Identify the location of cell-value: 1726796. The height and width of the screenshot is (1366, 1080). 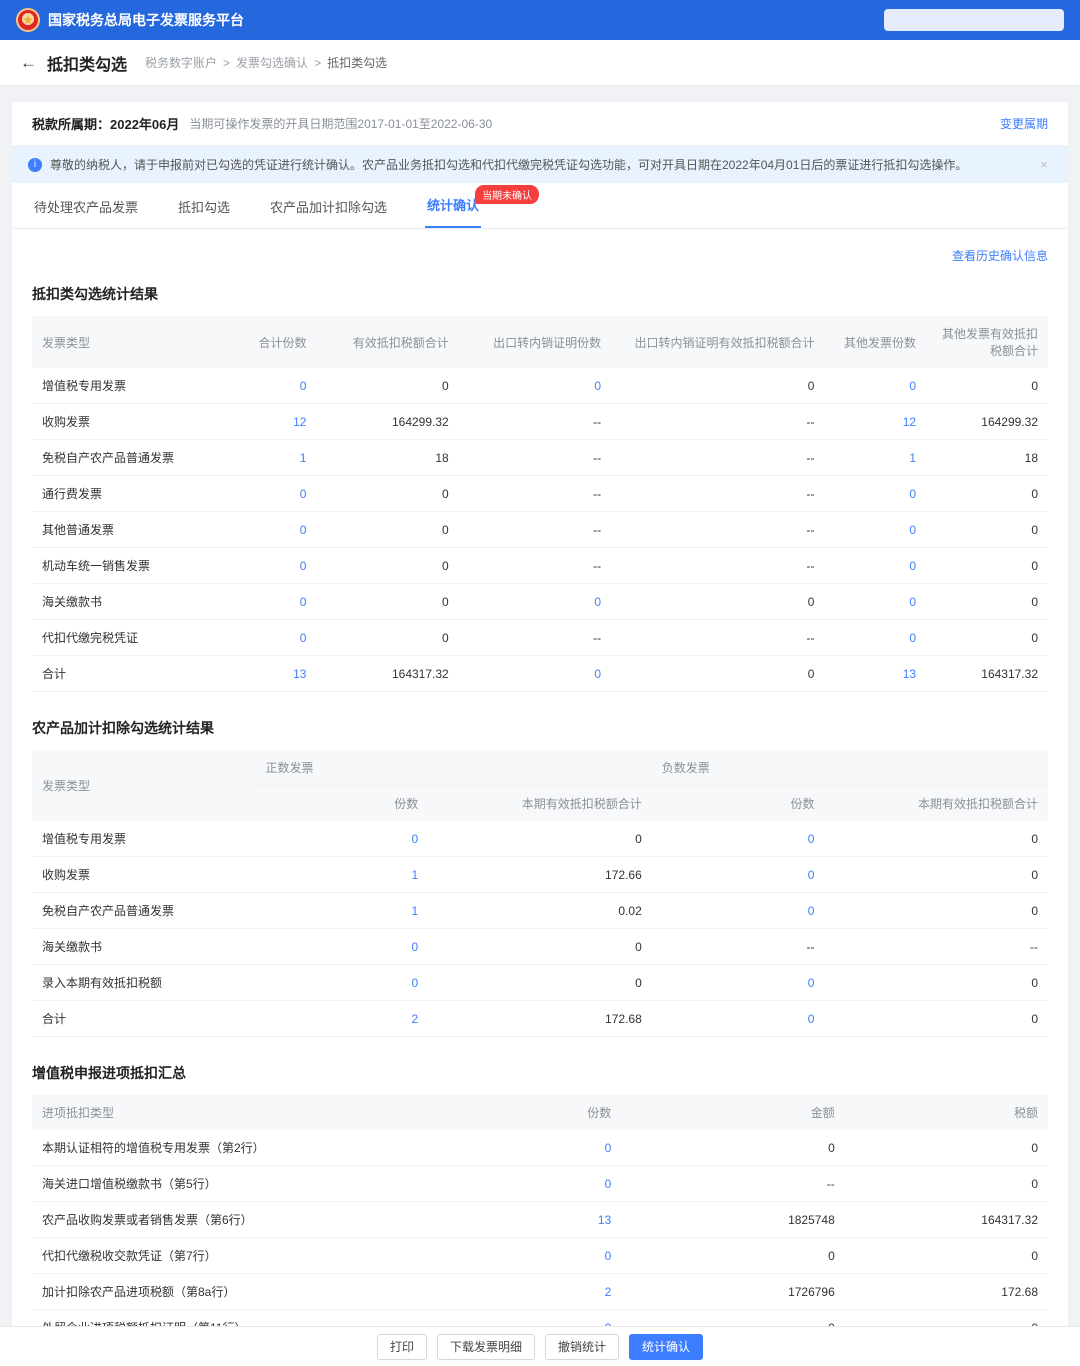
(733, 1291).